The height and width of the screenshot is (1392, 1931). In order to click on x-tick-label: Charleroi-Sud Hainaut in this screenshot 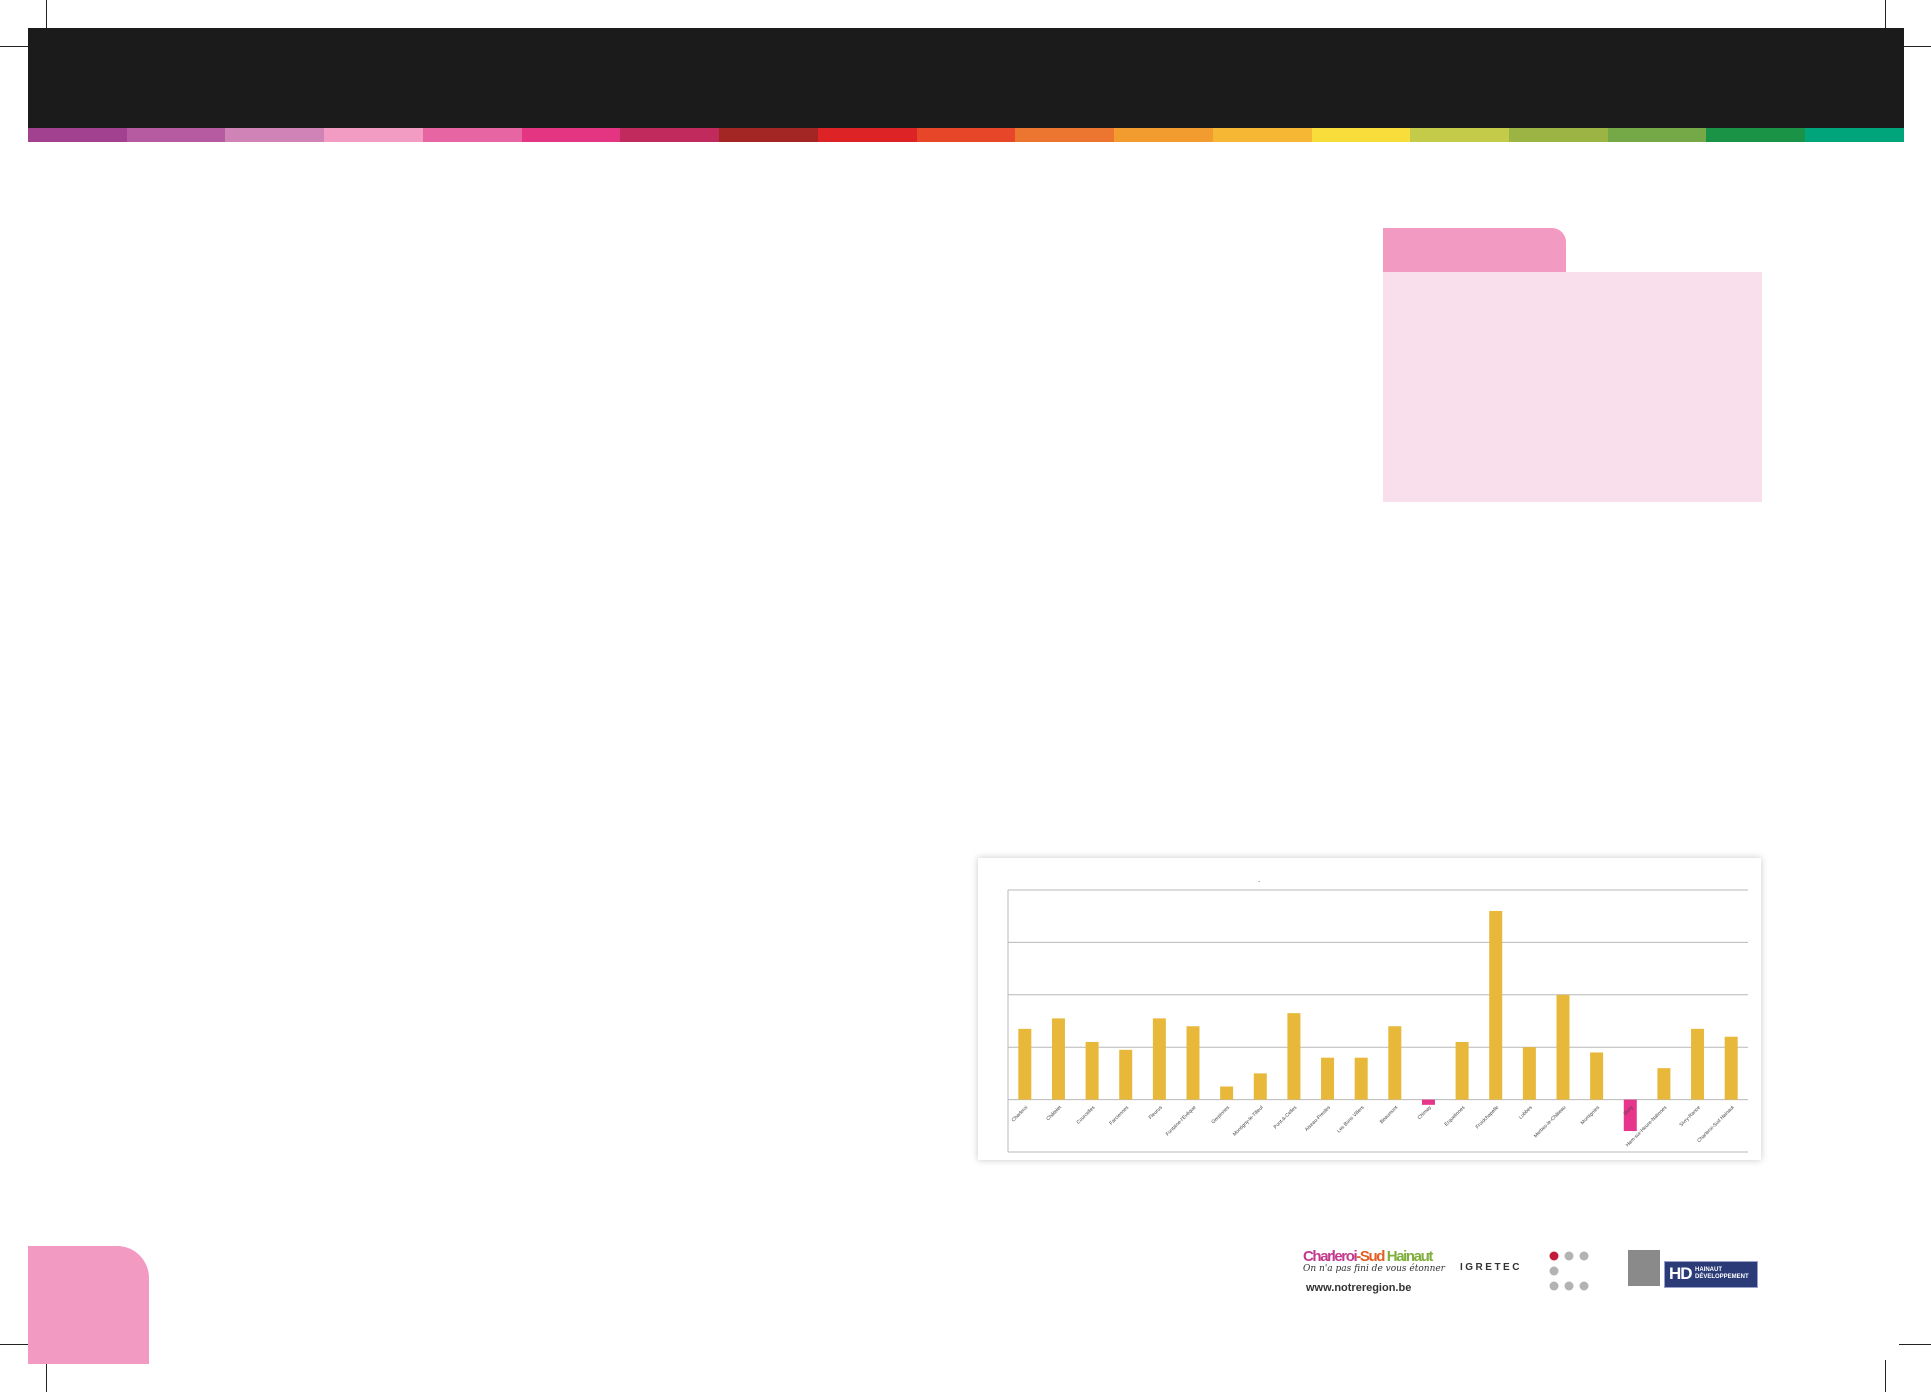, I will do `click(1716, 1124)`.